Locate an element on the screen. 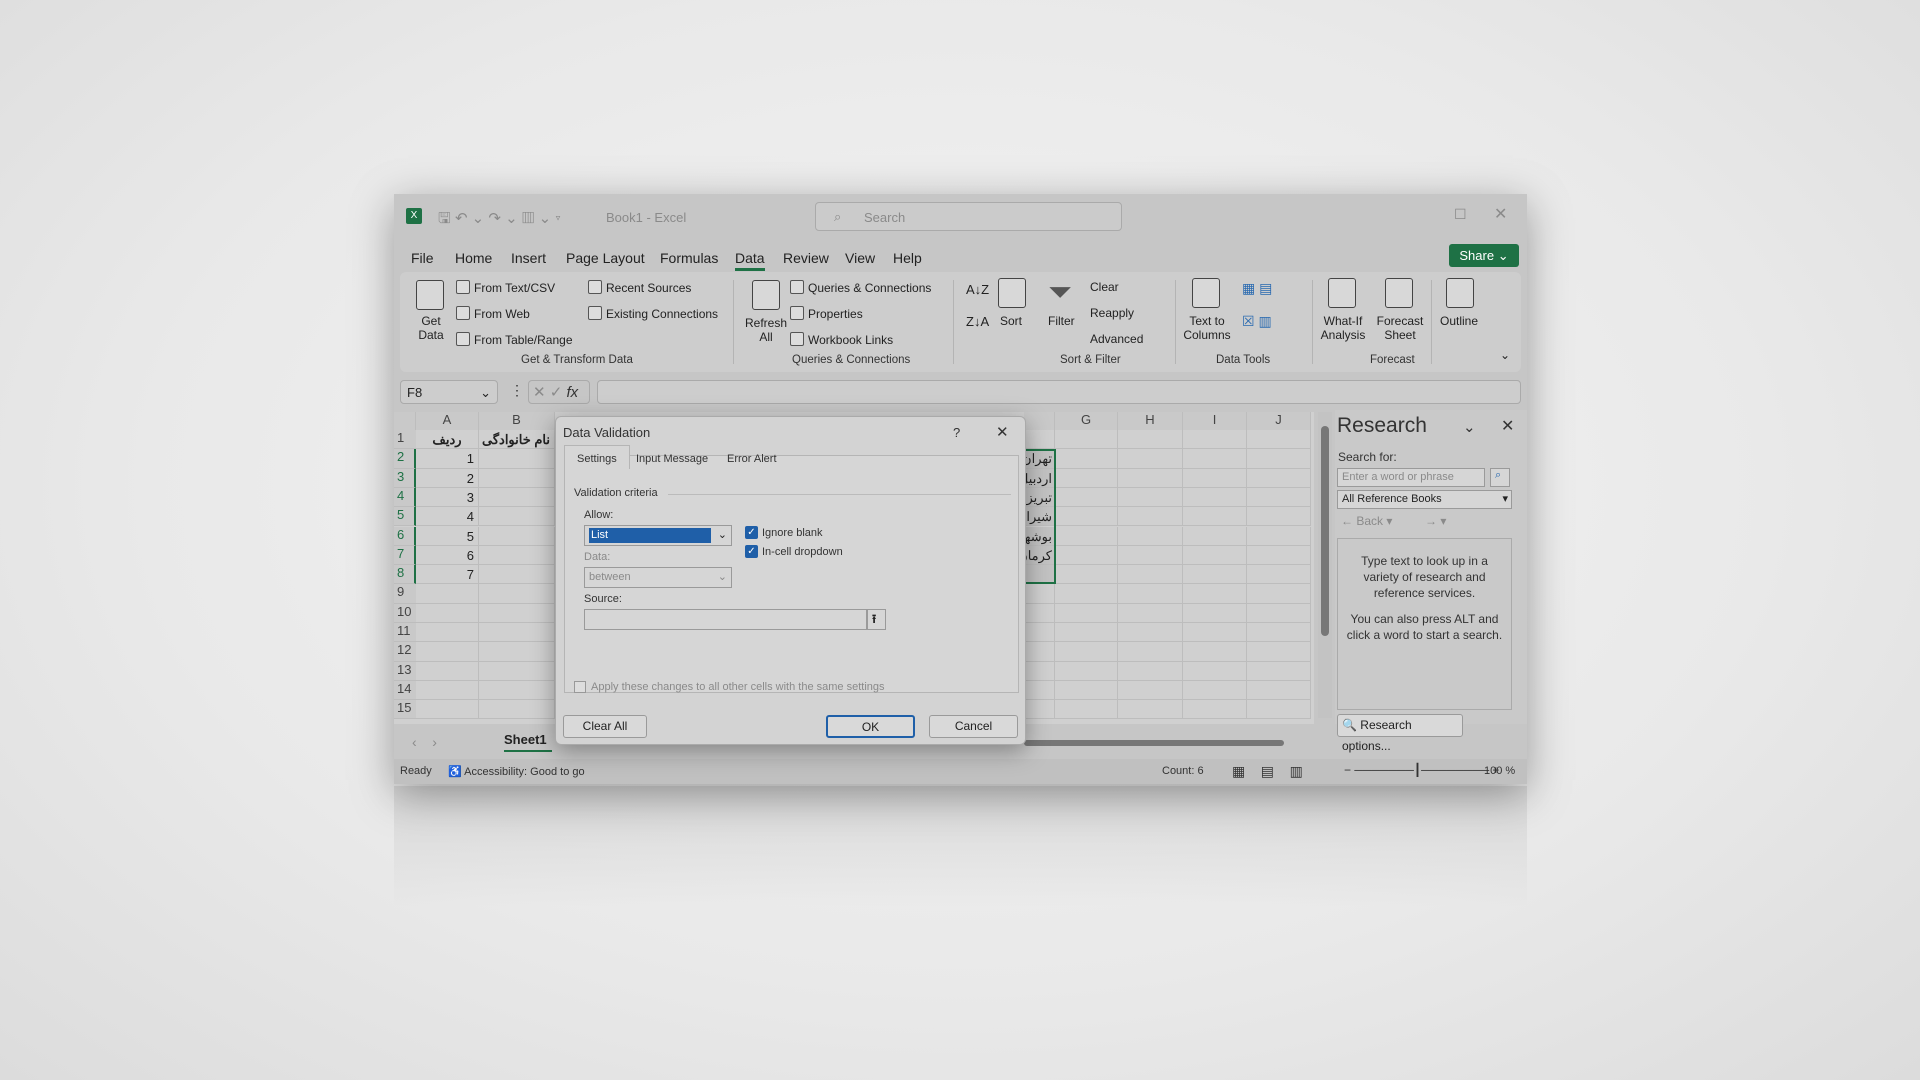 The image size is (1920, 1080). cell-a7: 6 is located at coordinates (447, 555).